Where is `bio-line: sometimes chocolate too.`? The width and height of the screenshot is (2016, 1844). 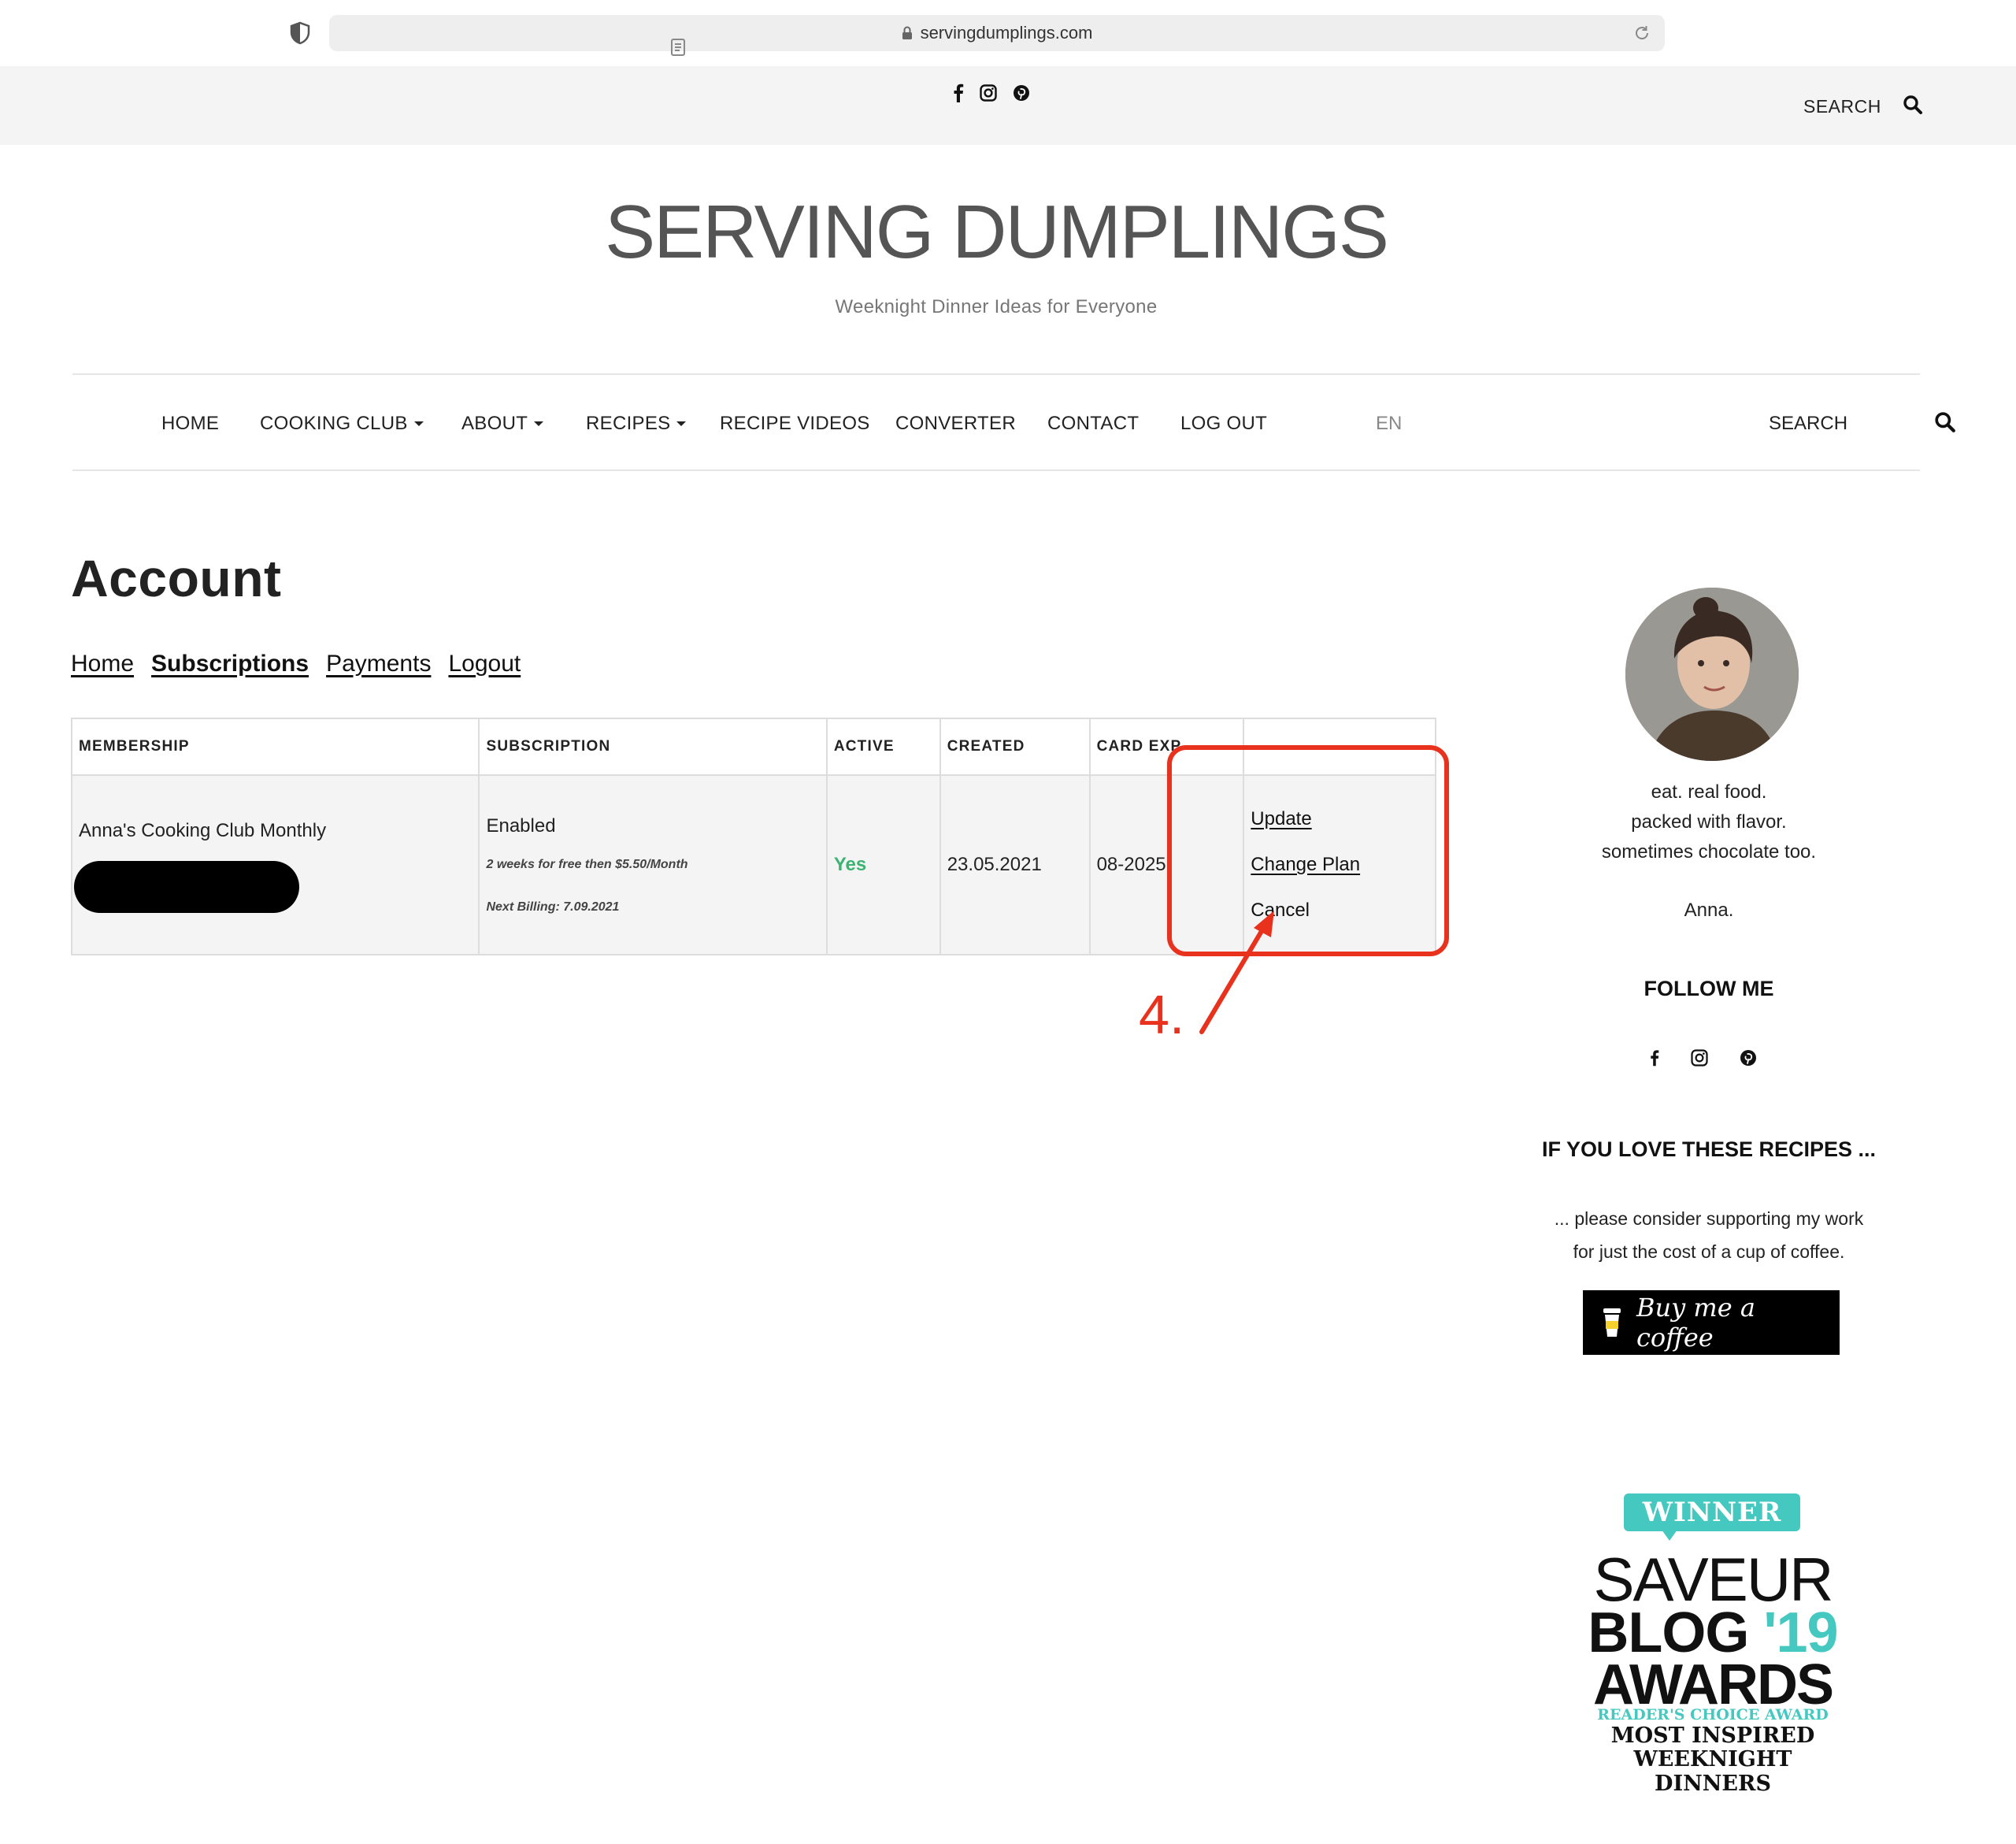 bio-line: sometimes chocolate too. is located at coordinates (1709, 852).